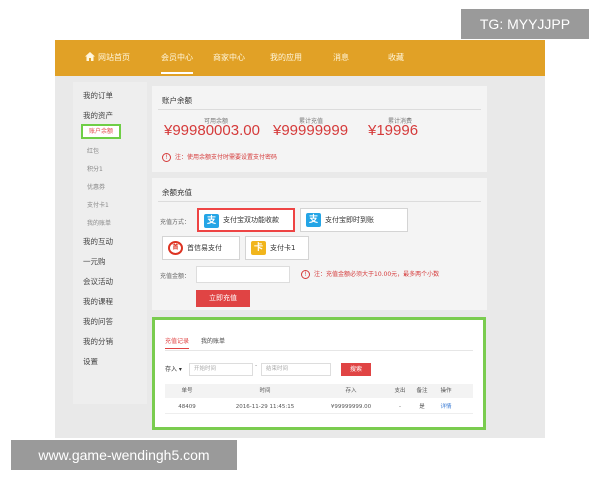  I want to click on top-navigation: 网站首页 会员中心 商家中心 我的应用 消息 收藏, so click(300, 58).